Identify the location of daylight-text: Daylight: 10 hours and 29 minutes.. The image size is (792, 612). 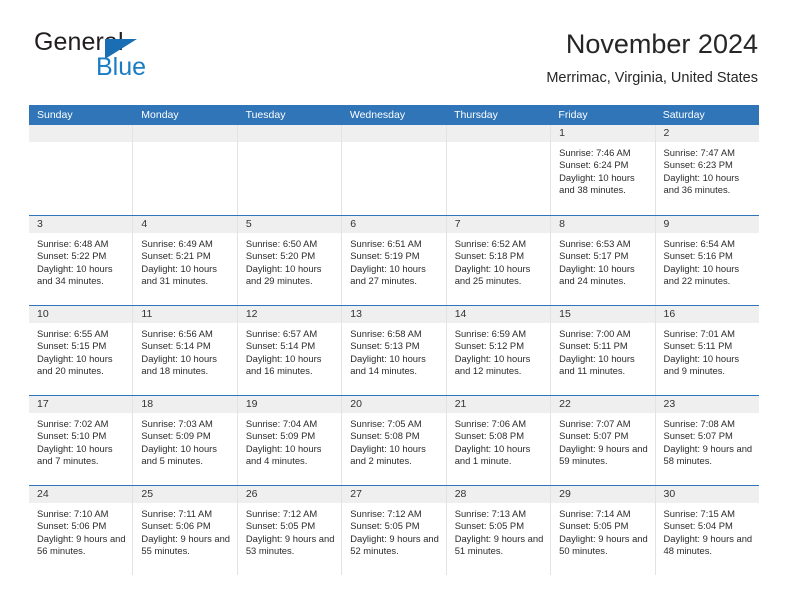
(283, 274).